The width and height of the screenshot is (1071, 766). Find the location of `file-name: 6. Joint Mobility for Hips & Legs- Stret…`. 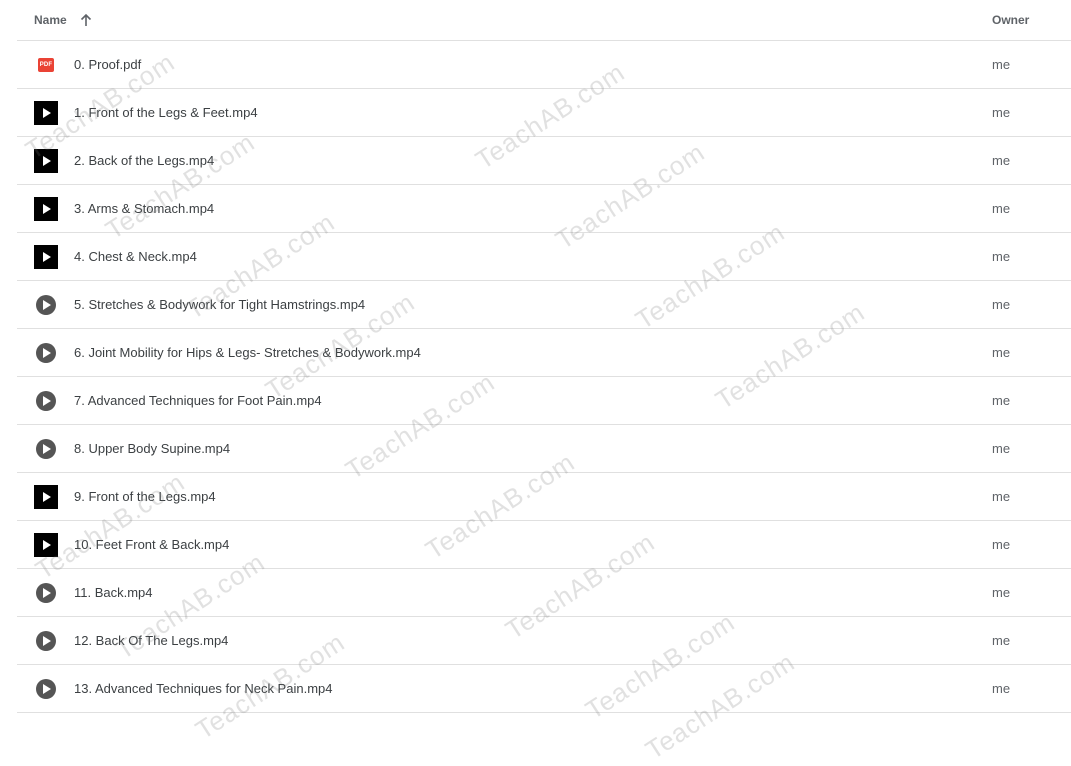

file-name: 6. Joint Mobility for Hips & Legs- Stret… is located at coordinates (247, 352).